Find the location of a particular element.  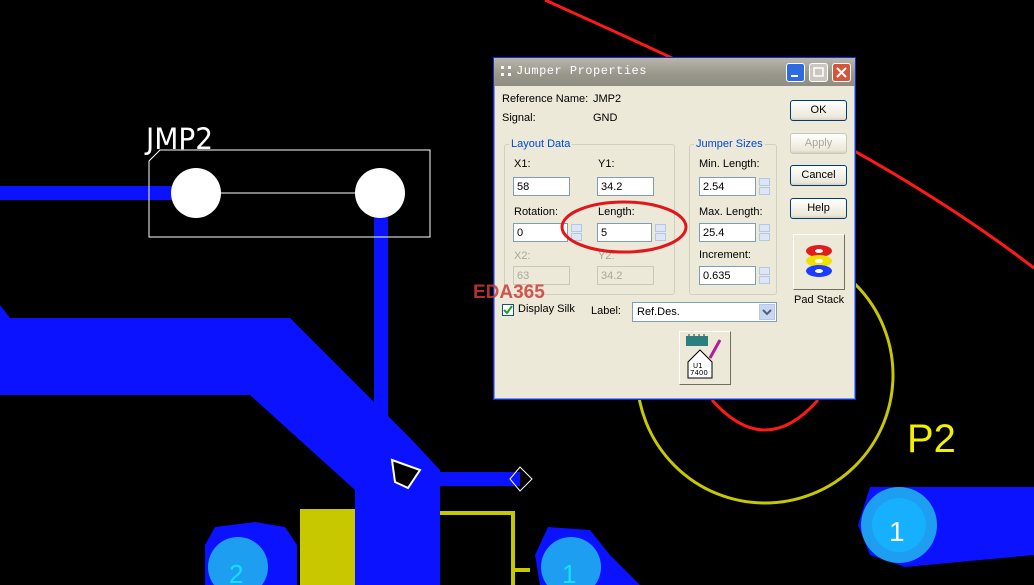

signal-value: GND is located at coordinates (605, 118).